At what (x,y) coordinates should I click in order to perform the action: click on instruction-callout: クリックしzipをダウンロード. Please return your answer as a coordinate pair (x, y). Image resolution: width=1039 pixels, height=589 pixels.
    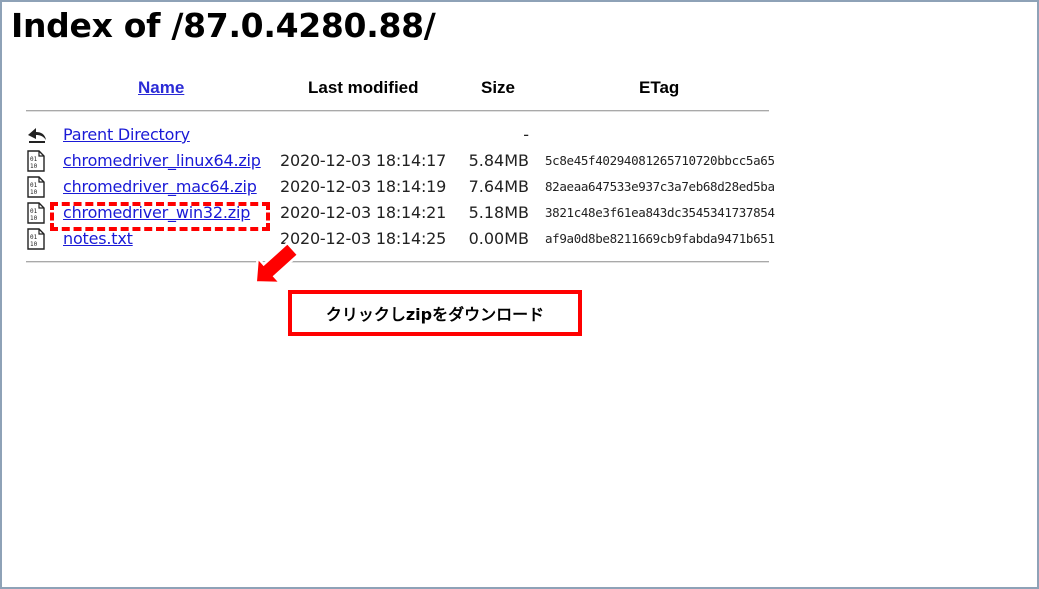
    Looking at the image, I should click on (435, 313).